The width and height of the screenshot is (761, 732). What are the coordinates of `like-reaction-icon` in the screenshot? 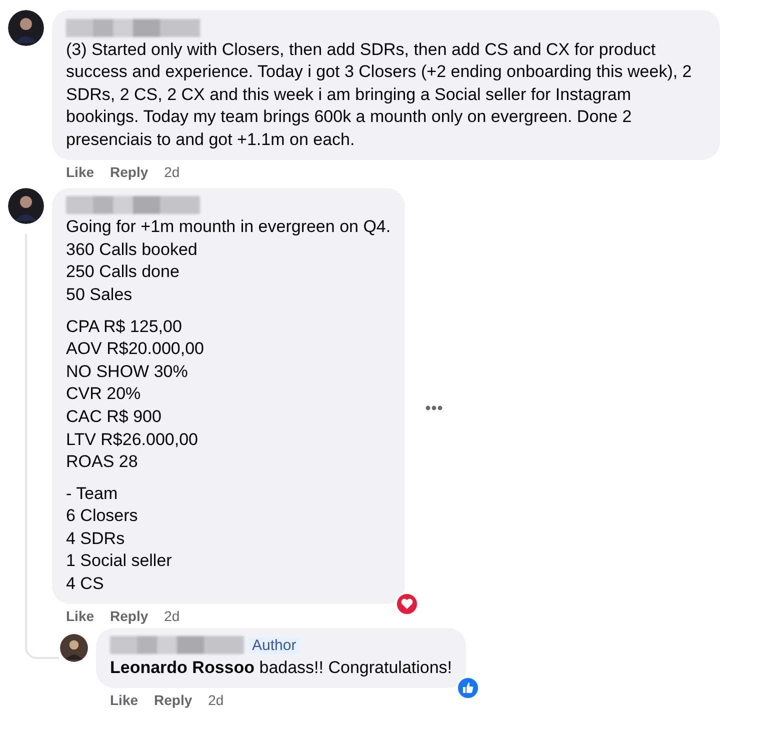 It's located at (468, 688).